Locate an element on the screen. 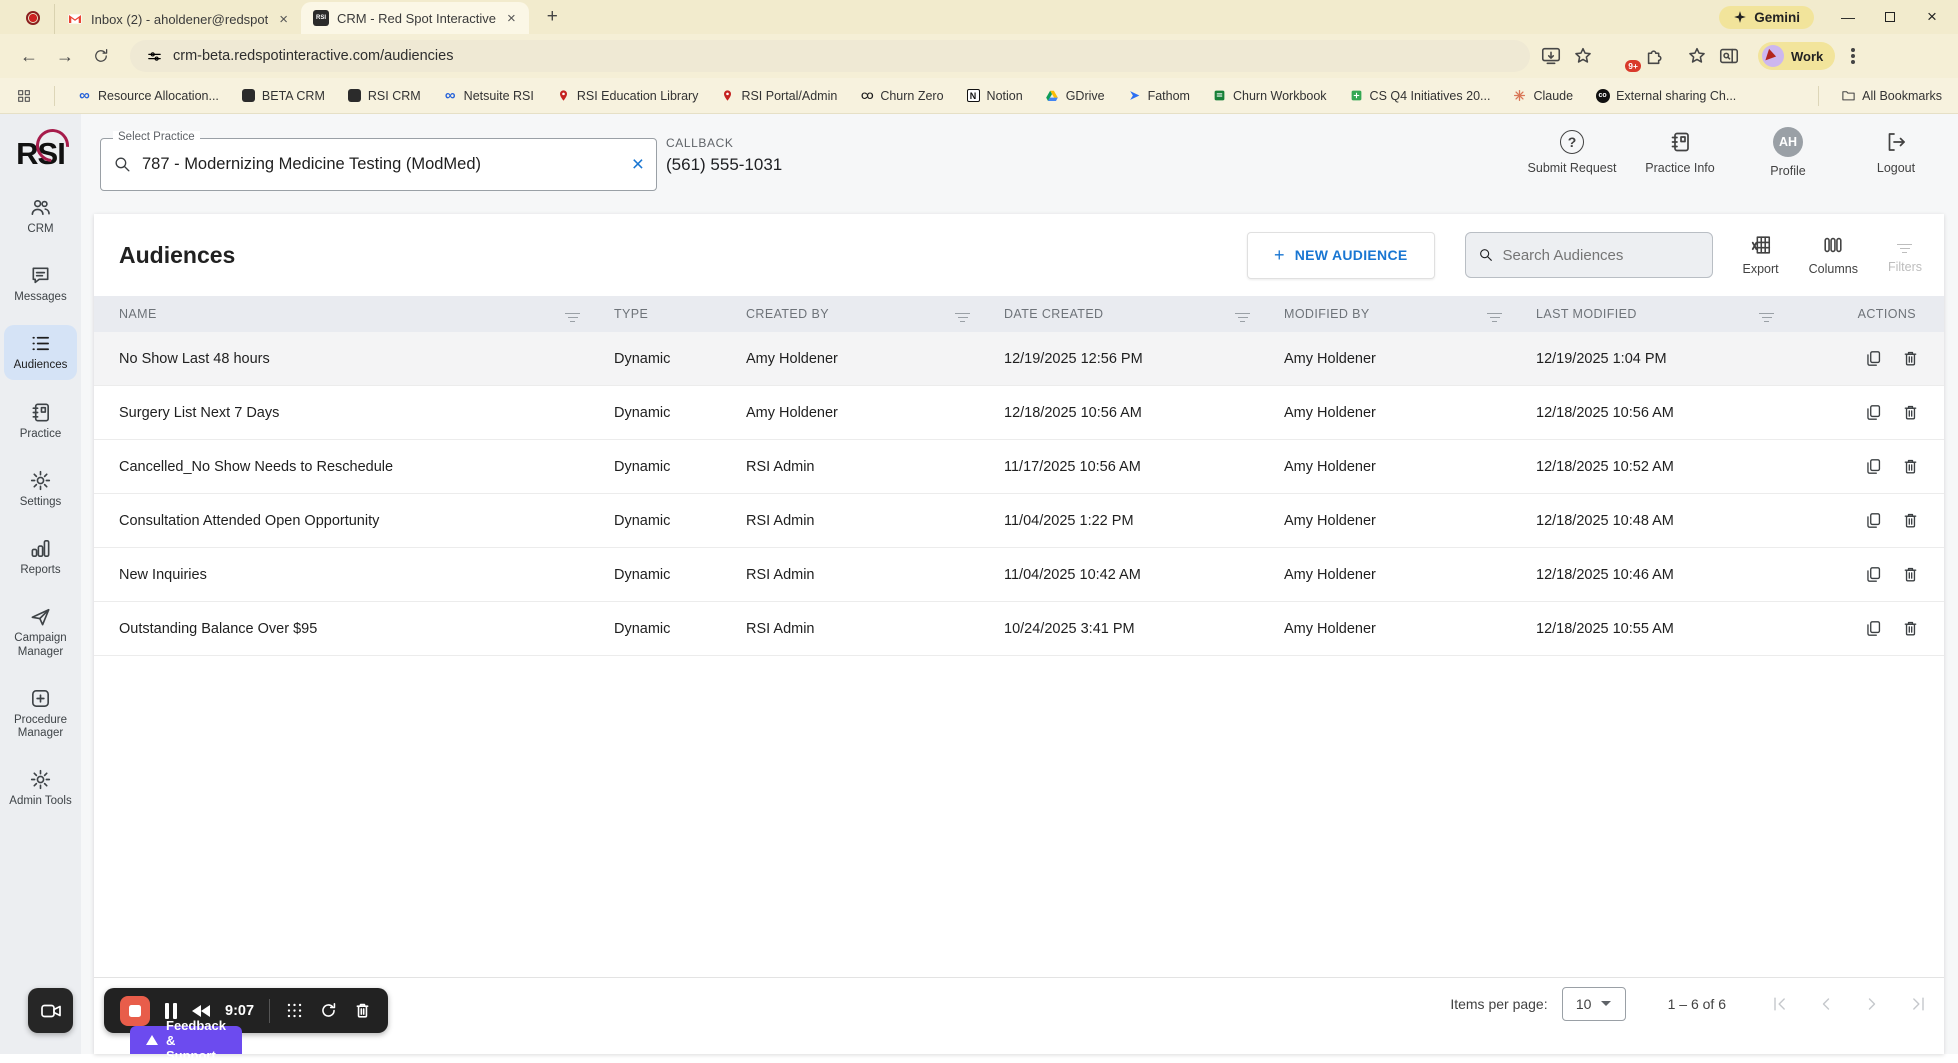  profile-chip: Work is located at coordinates (1797, 56).